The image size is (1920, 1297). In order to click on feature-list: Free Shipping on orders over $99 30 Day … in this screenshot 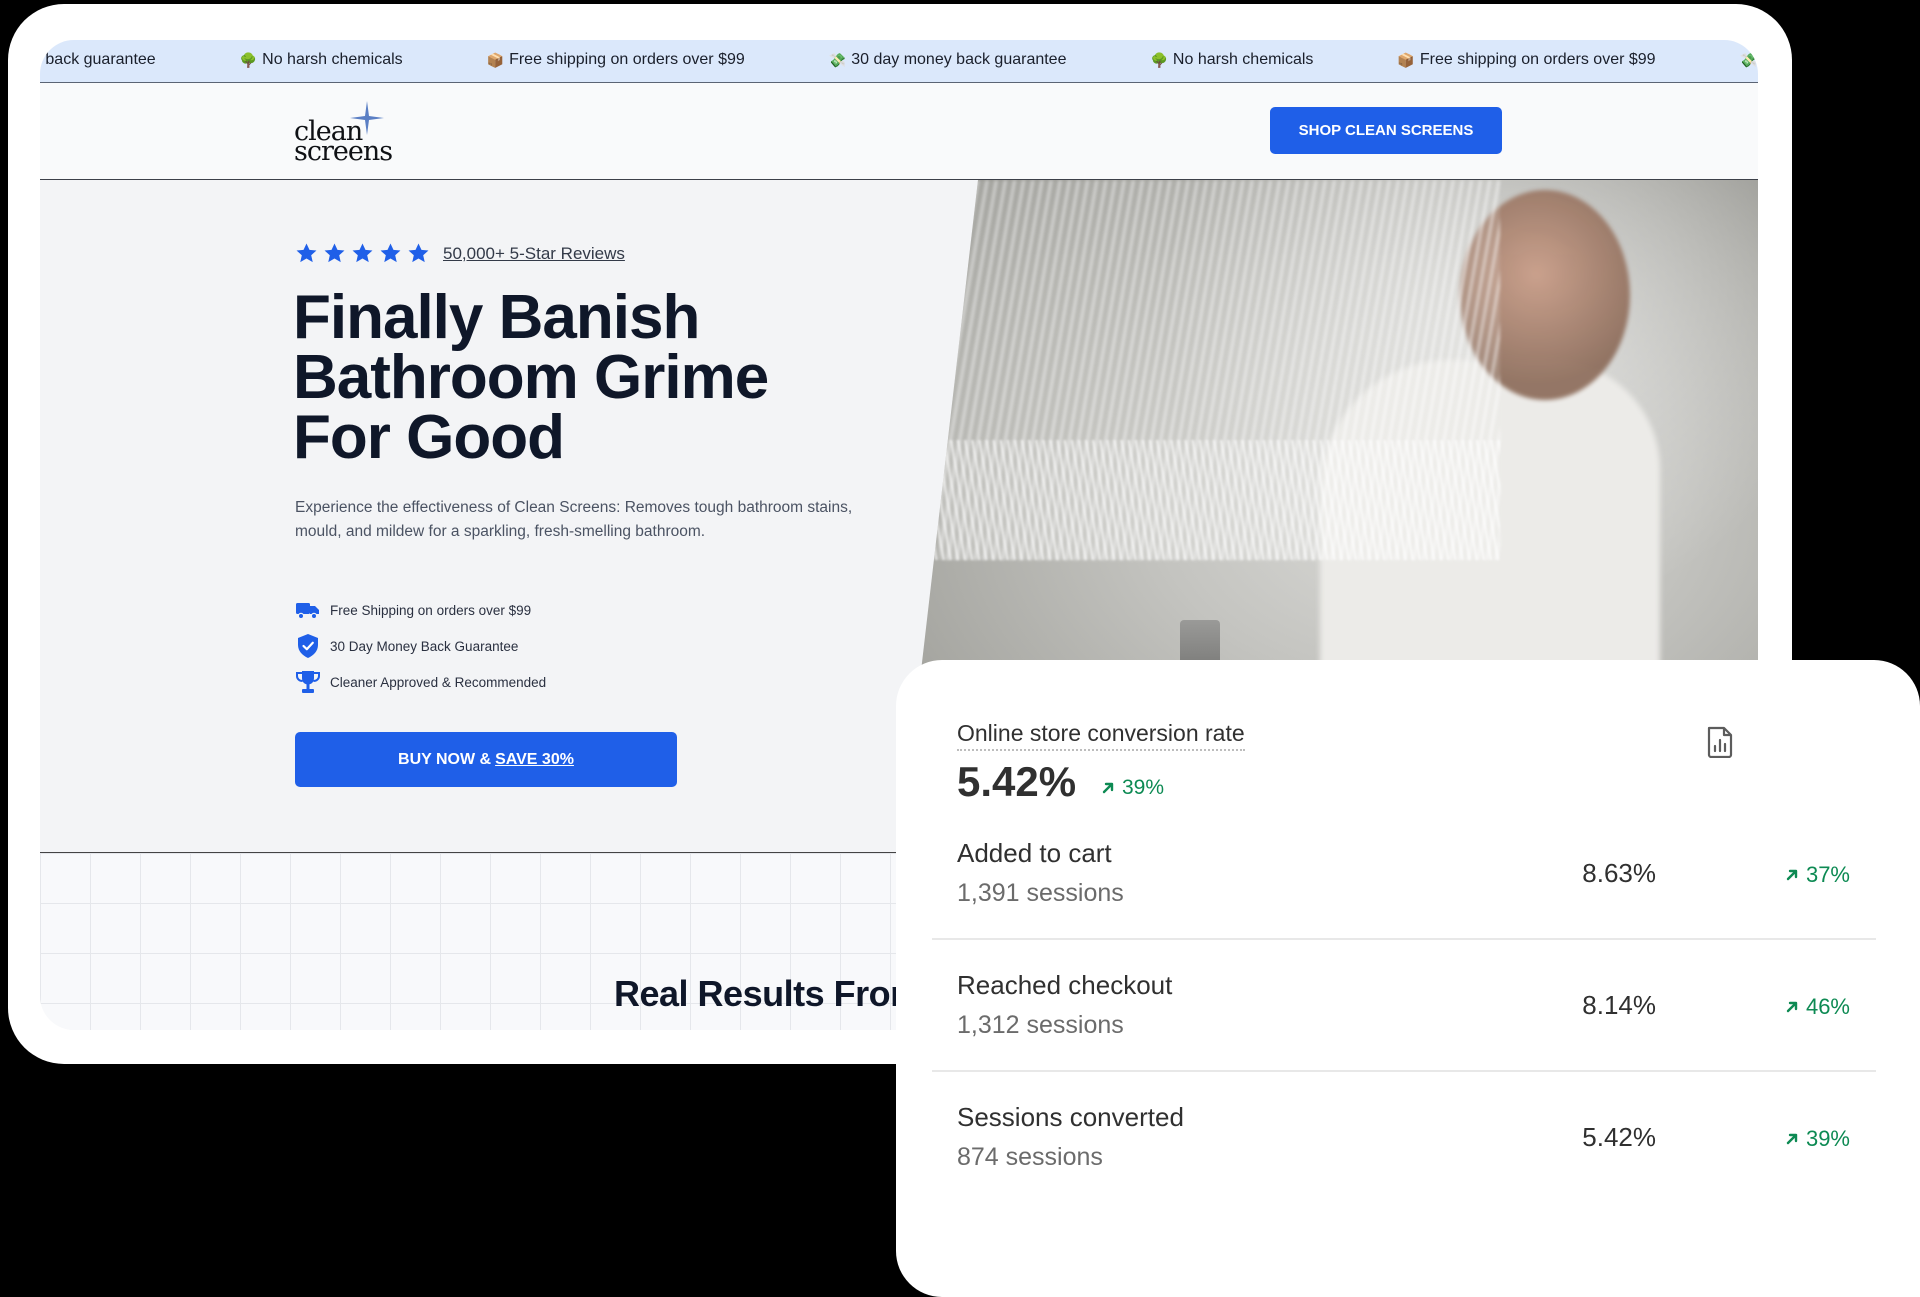, I will do `click(420, 646)`.